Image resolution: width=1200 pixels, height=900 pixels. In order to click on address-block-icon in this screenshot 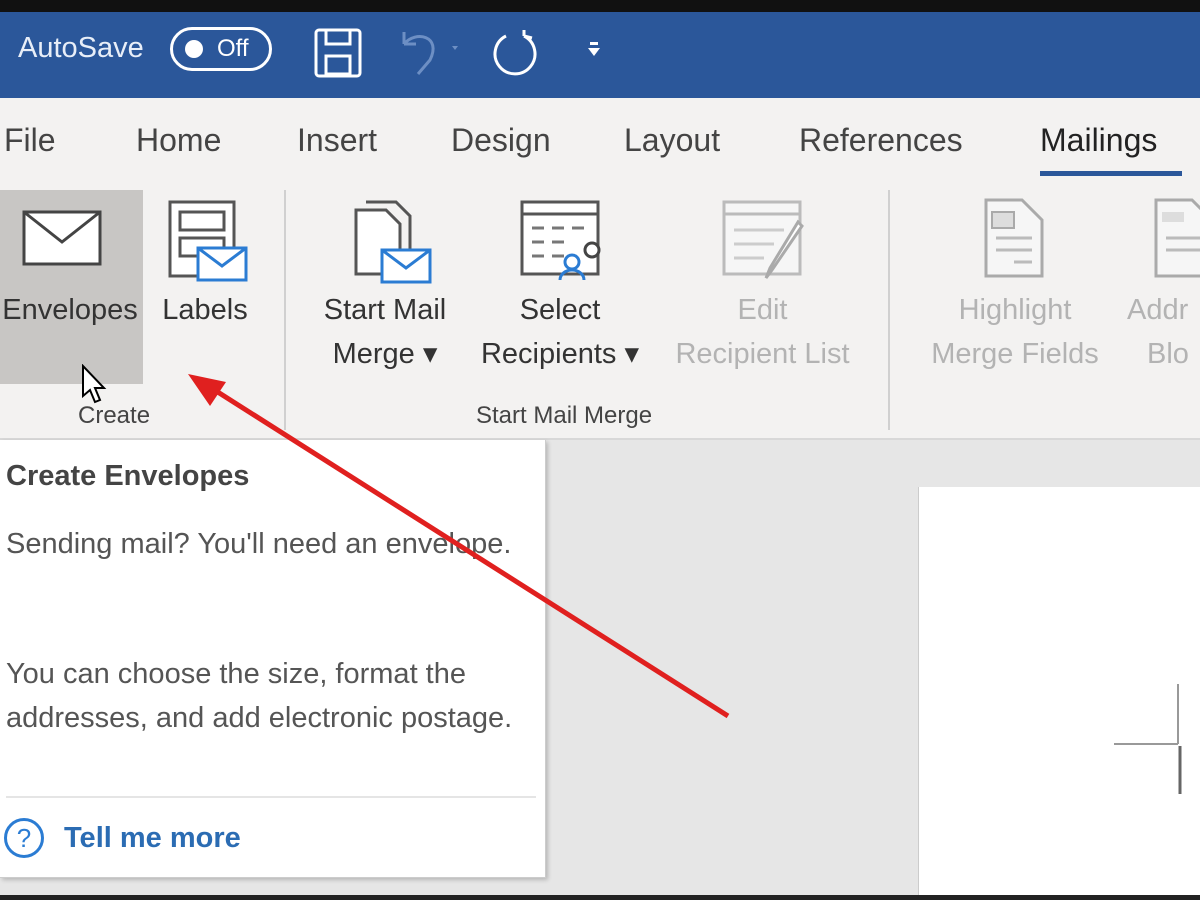, I will do `click(1177, 238)`.